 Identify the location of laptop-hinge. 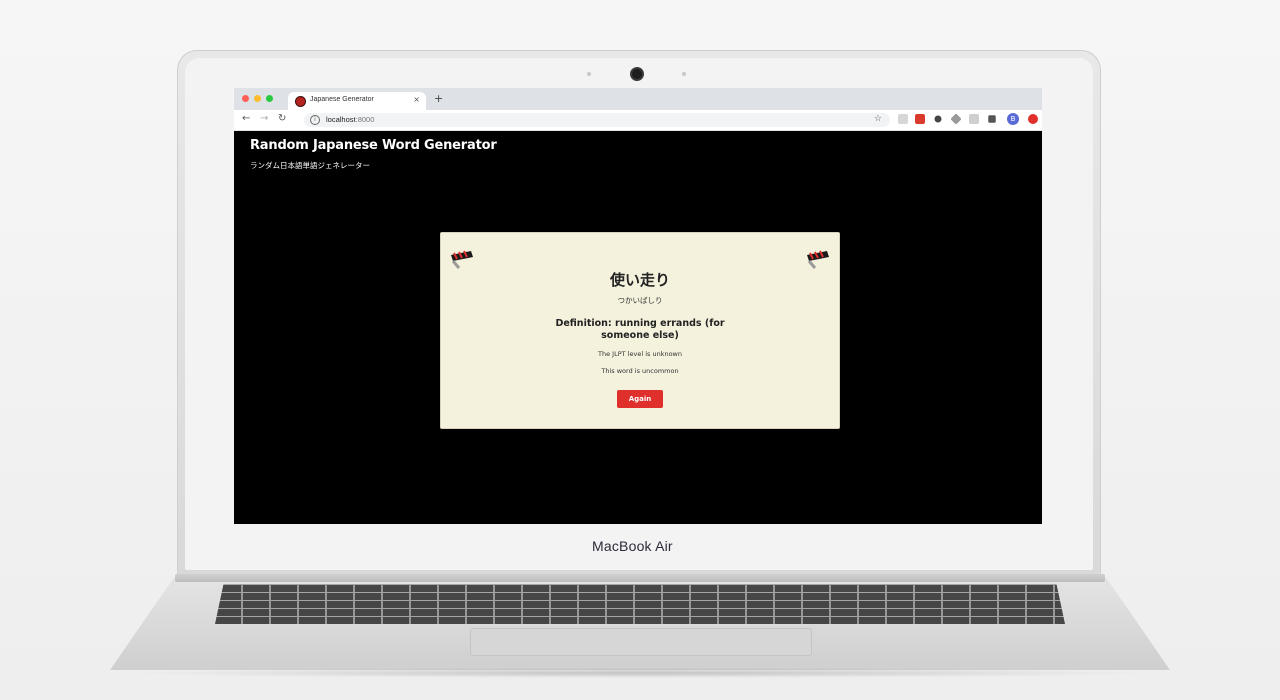
(640, 578).